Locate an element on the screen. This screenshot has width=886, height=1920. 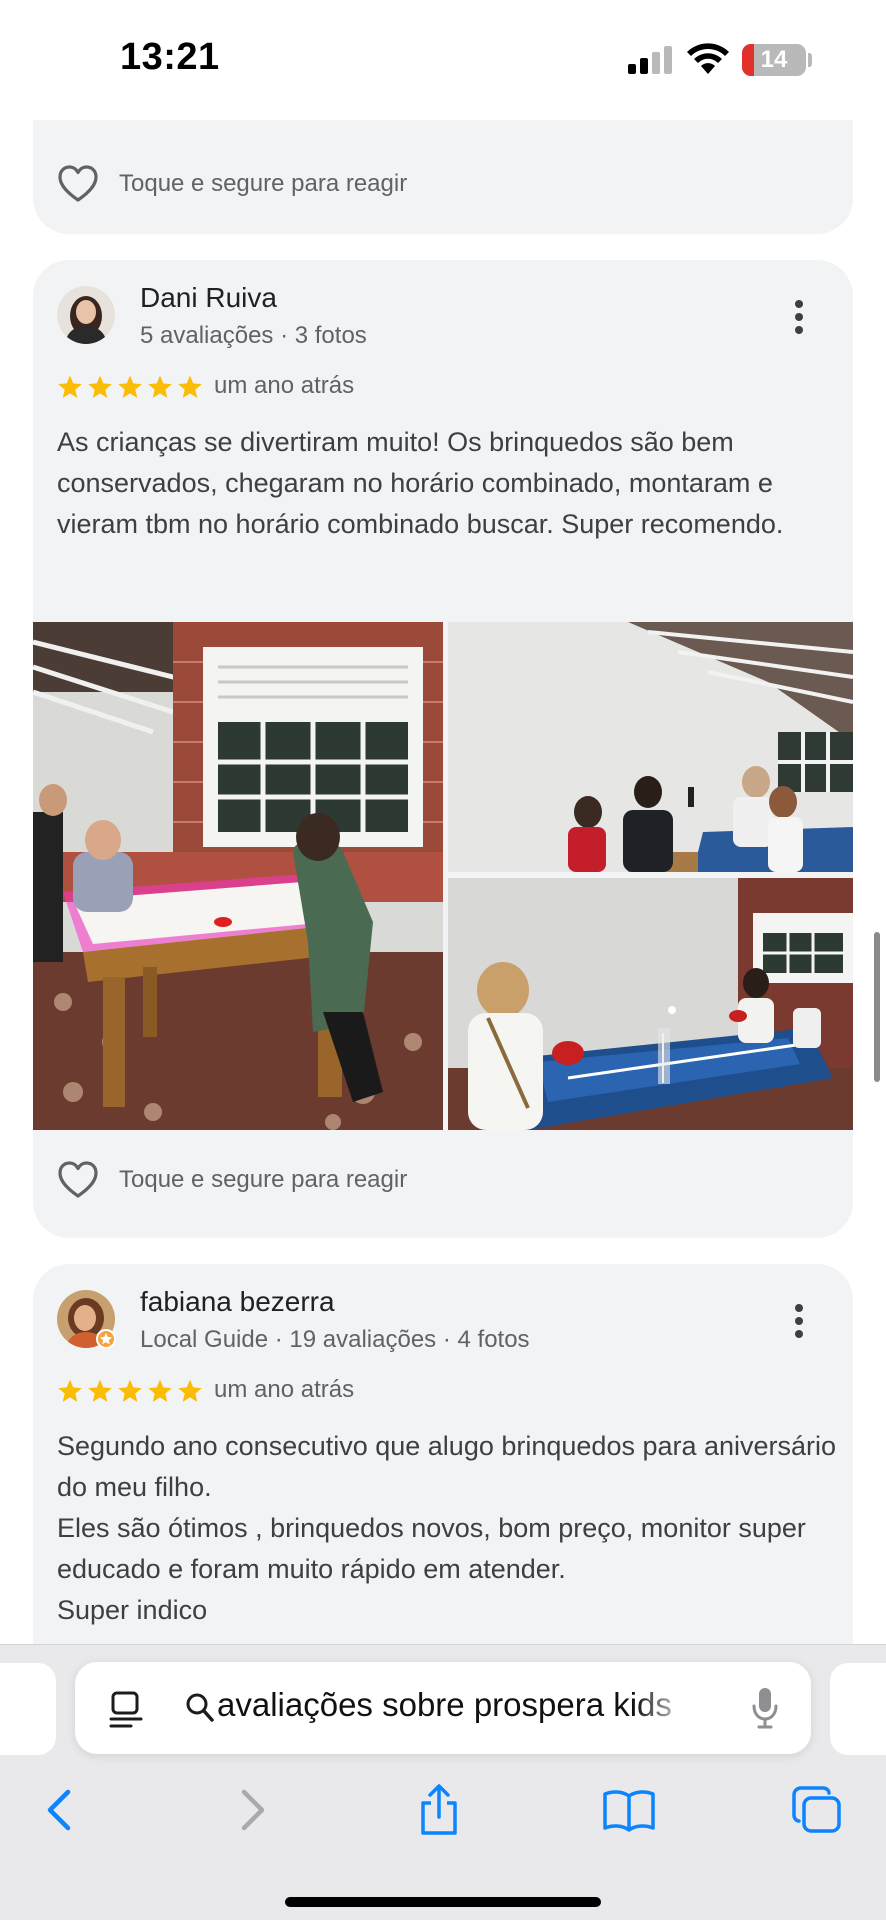
address-fade is located at coordinates (675, 1708).